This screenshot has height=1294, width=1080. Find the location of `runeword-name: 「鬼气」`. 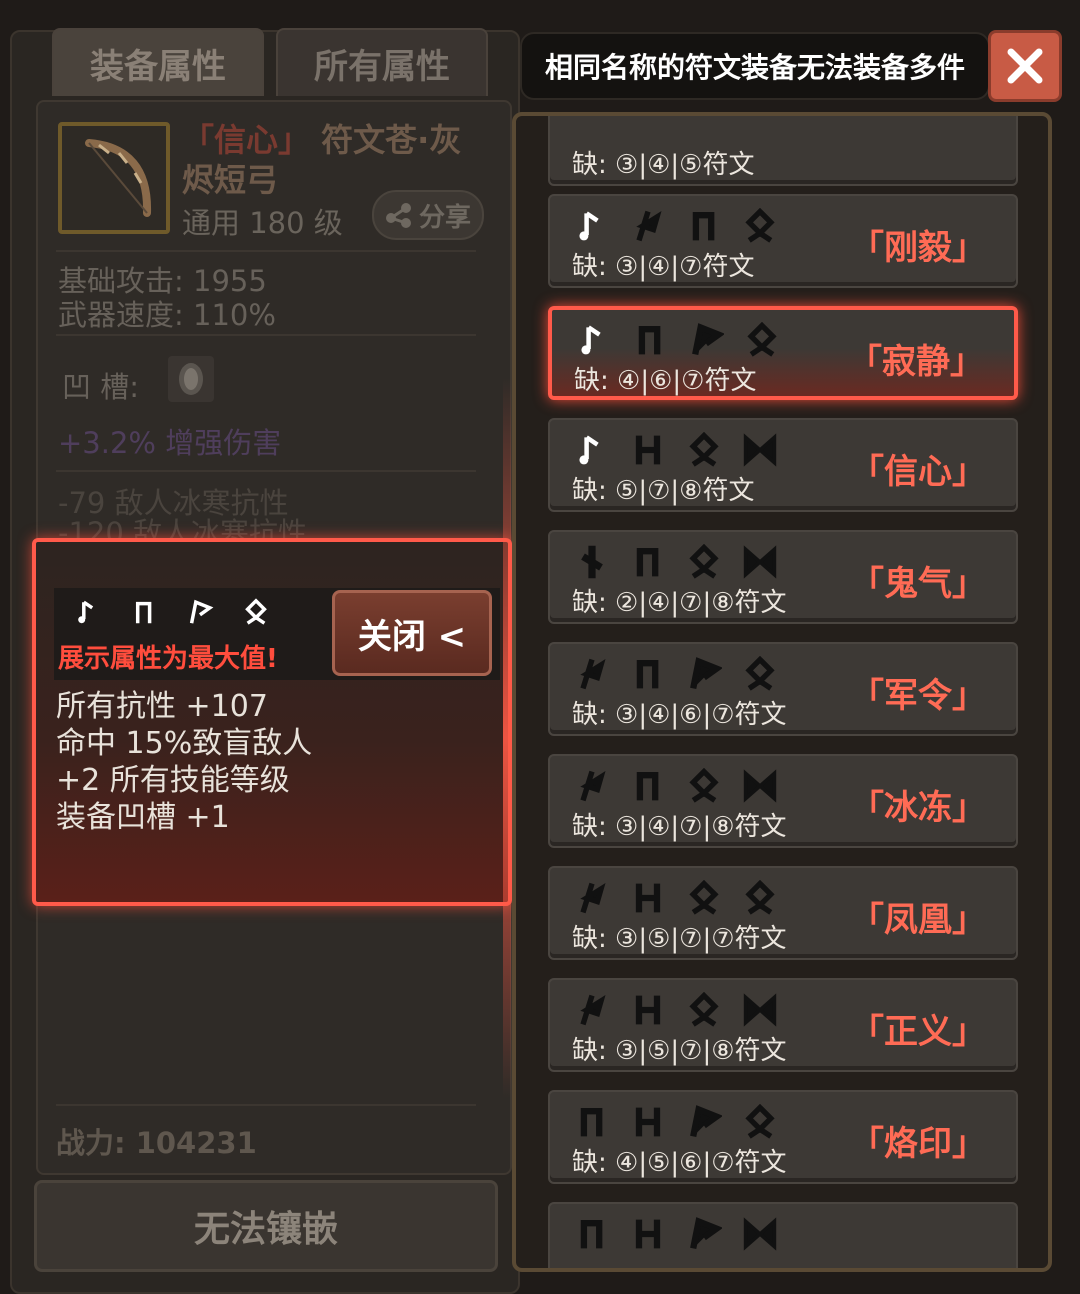

runeword-name: 「鬼气」 is located at coordinates (918, 584).